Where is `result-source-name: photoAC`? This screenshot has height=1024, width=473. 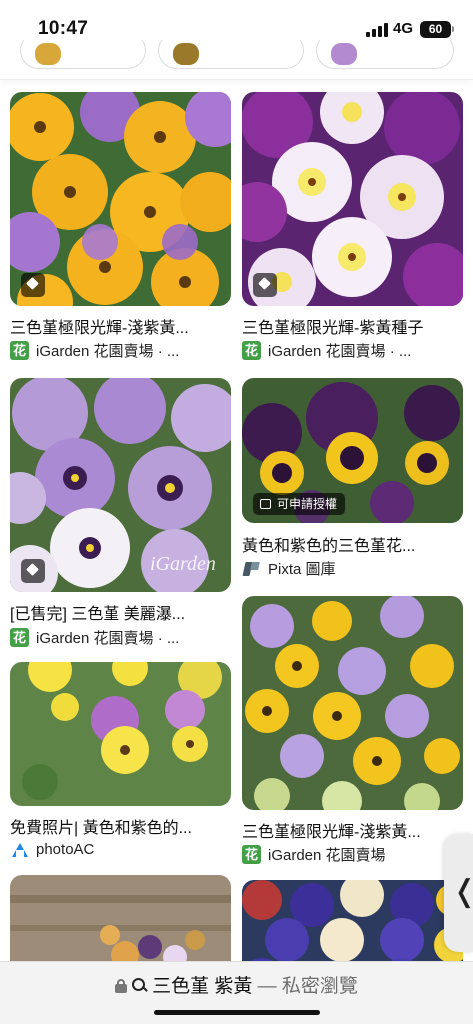
result-source-name: photoAC is located at coordinates (65, 849).